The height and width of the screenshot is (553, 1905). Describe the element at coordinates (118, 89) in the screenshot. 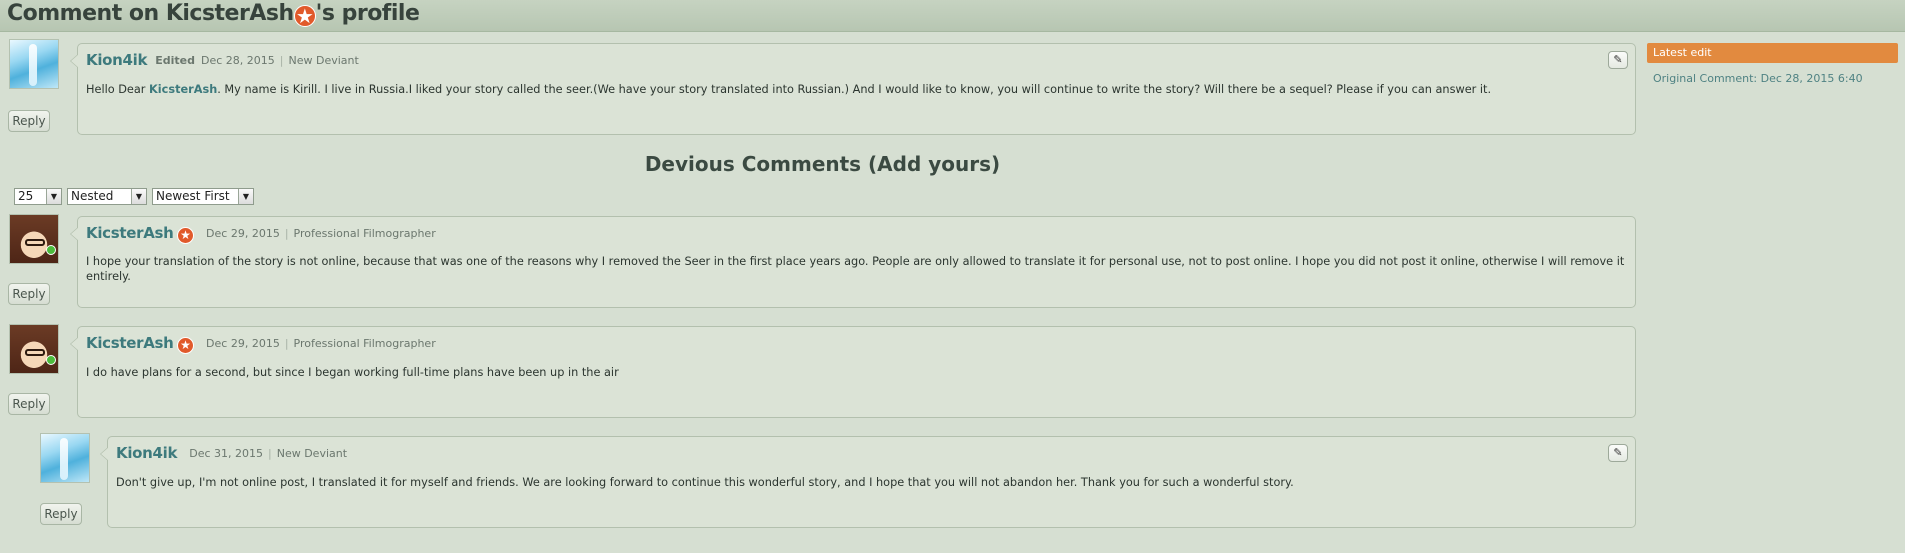

I see `comment-text-part: Hello Dear` at that location.